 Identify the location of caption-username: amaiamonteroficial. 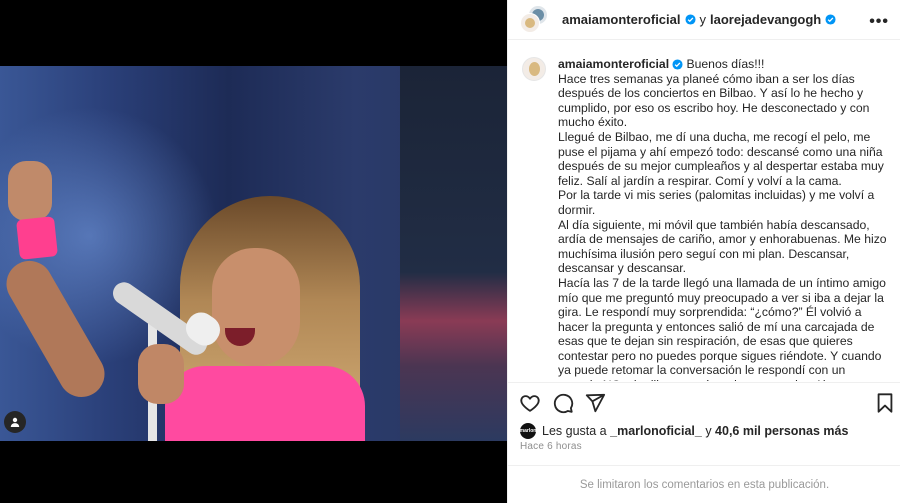
(613, 64).